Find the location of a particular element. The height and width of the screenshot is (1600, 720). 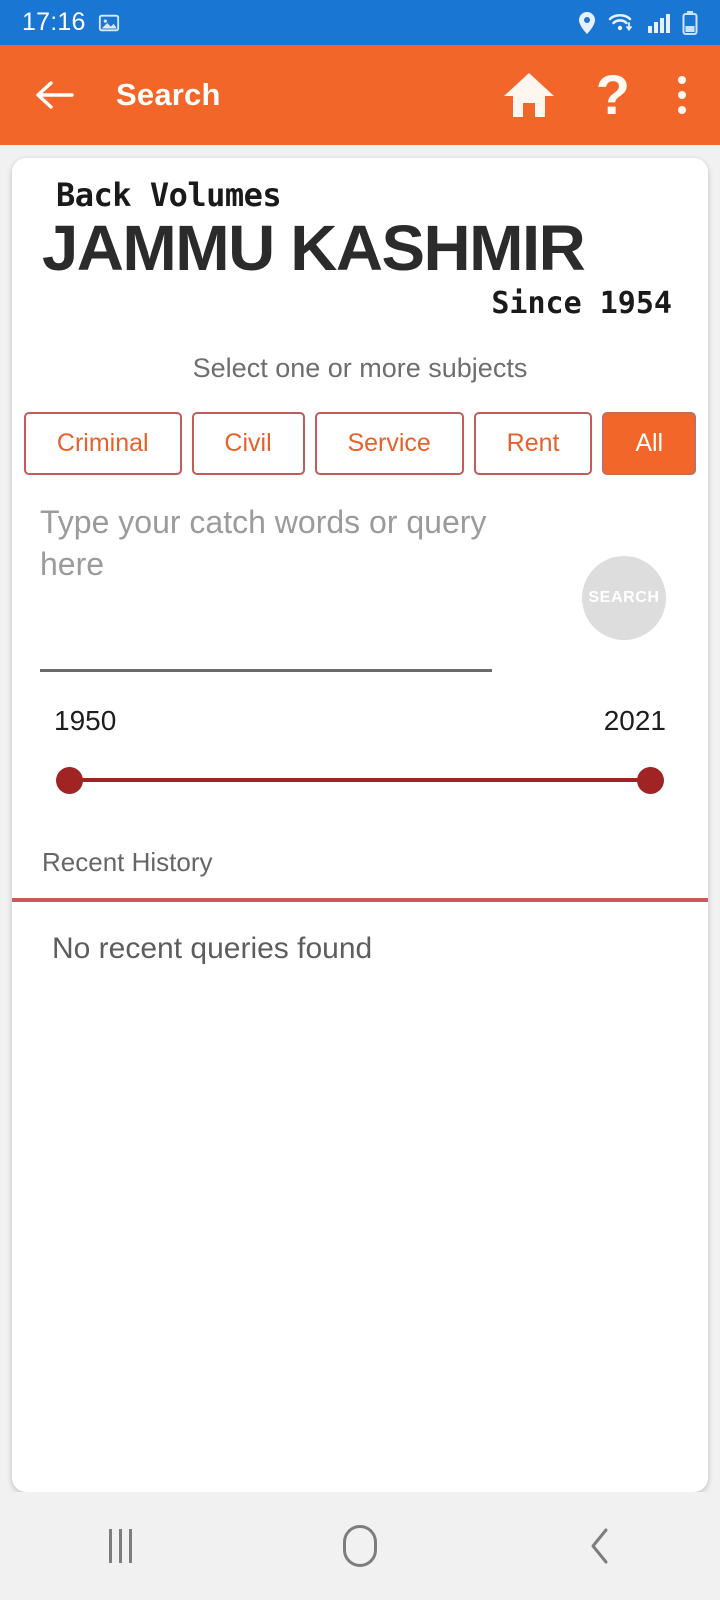

year-max-label: 2021 is located at coordinates (634, 720).